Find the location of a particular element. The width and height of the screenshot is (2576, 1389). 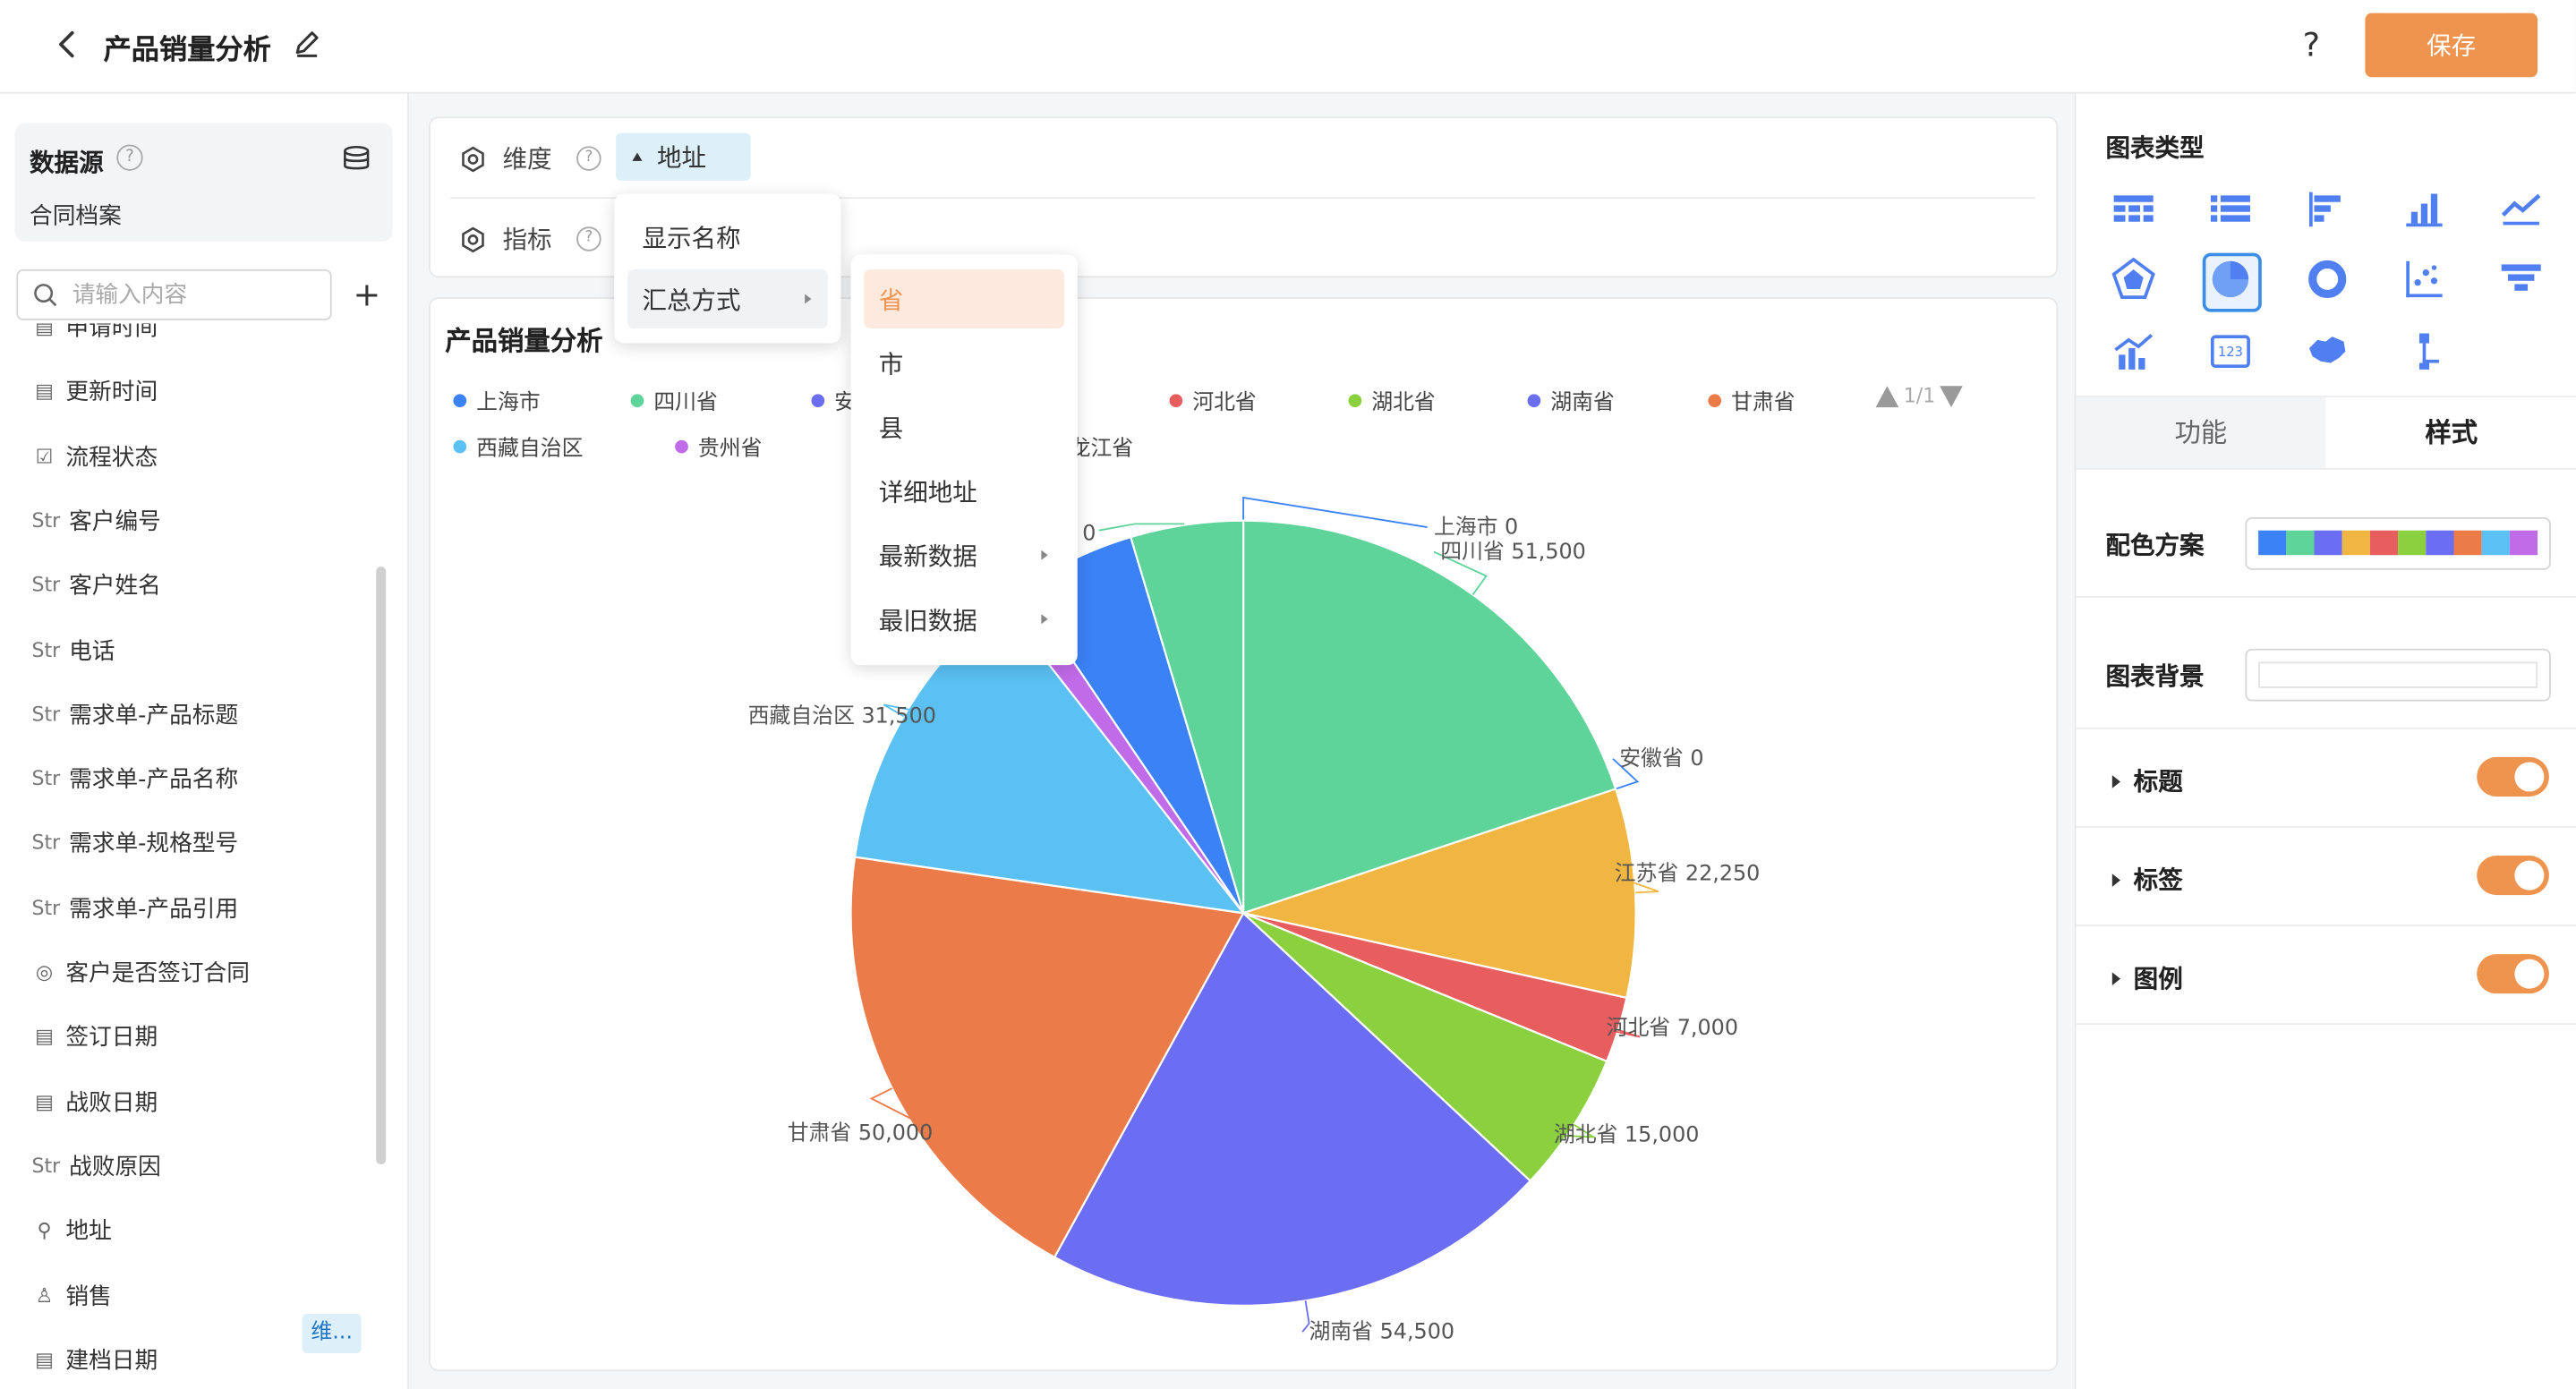

field-item: ▤ 签订日期 is located at coordinates (94, 1036).